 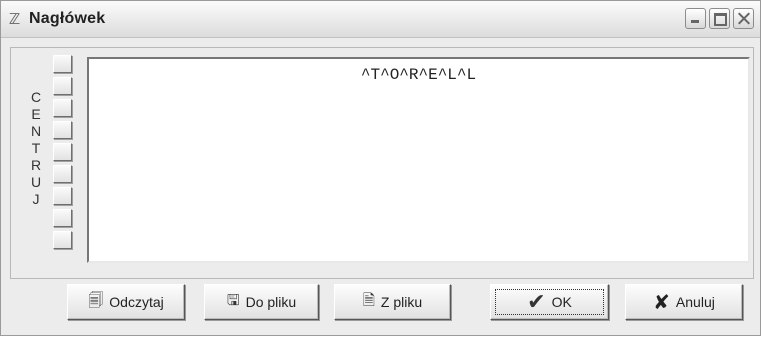 I want to click on line-center-toggles, so click(x=64, y=154).